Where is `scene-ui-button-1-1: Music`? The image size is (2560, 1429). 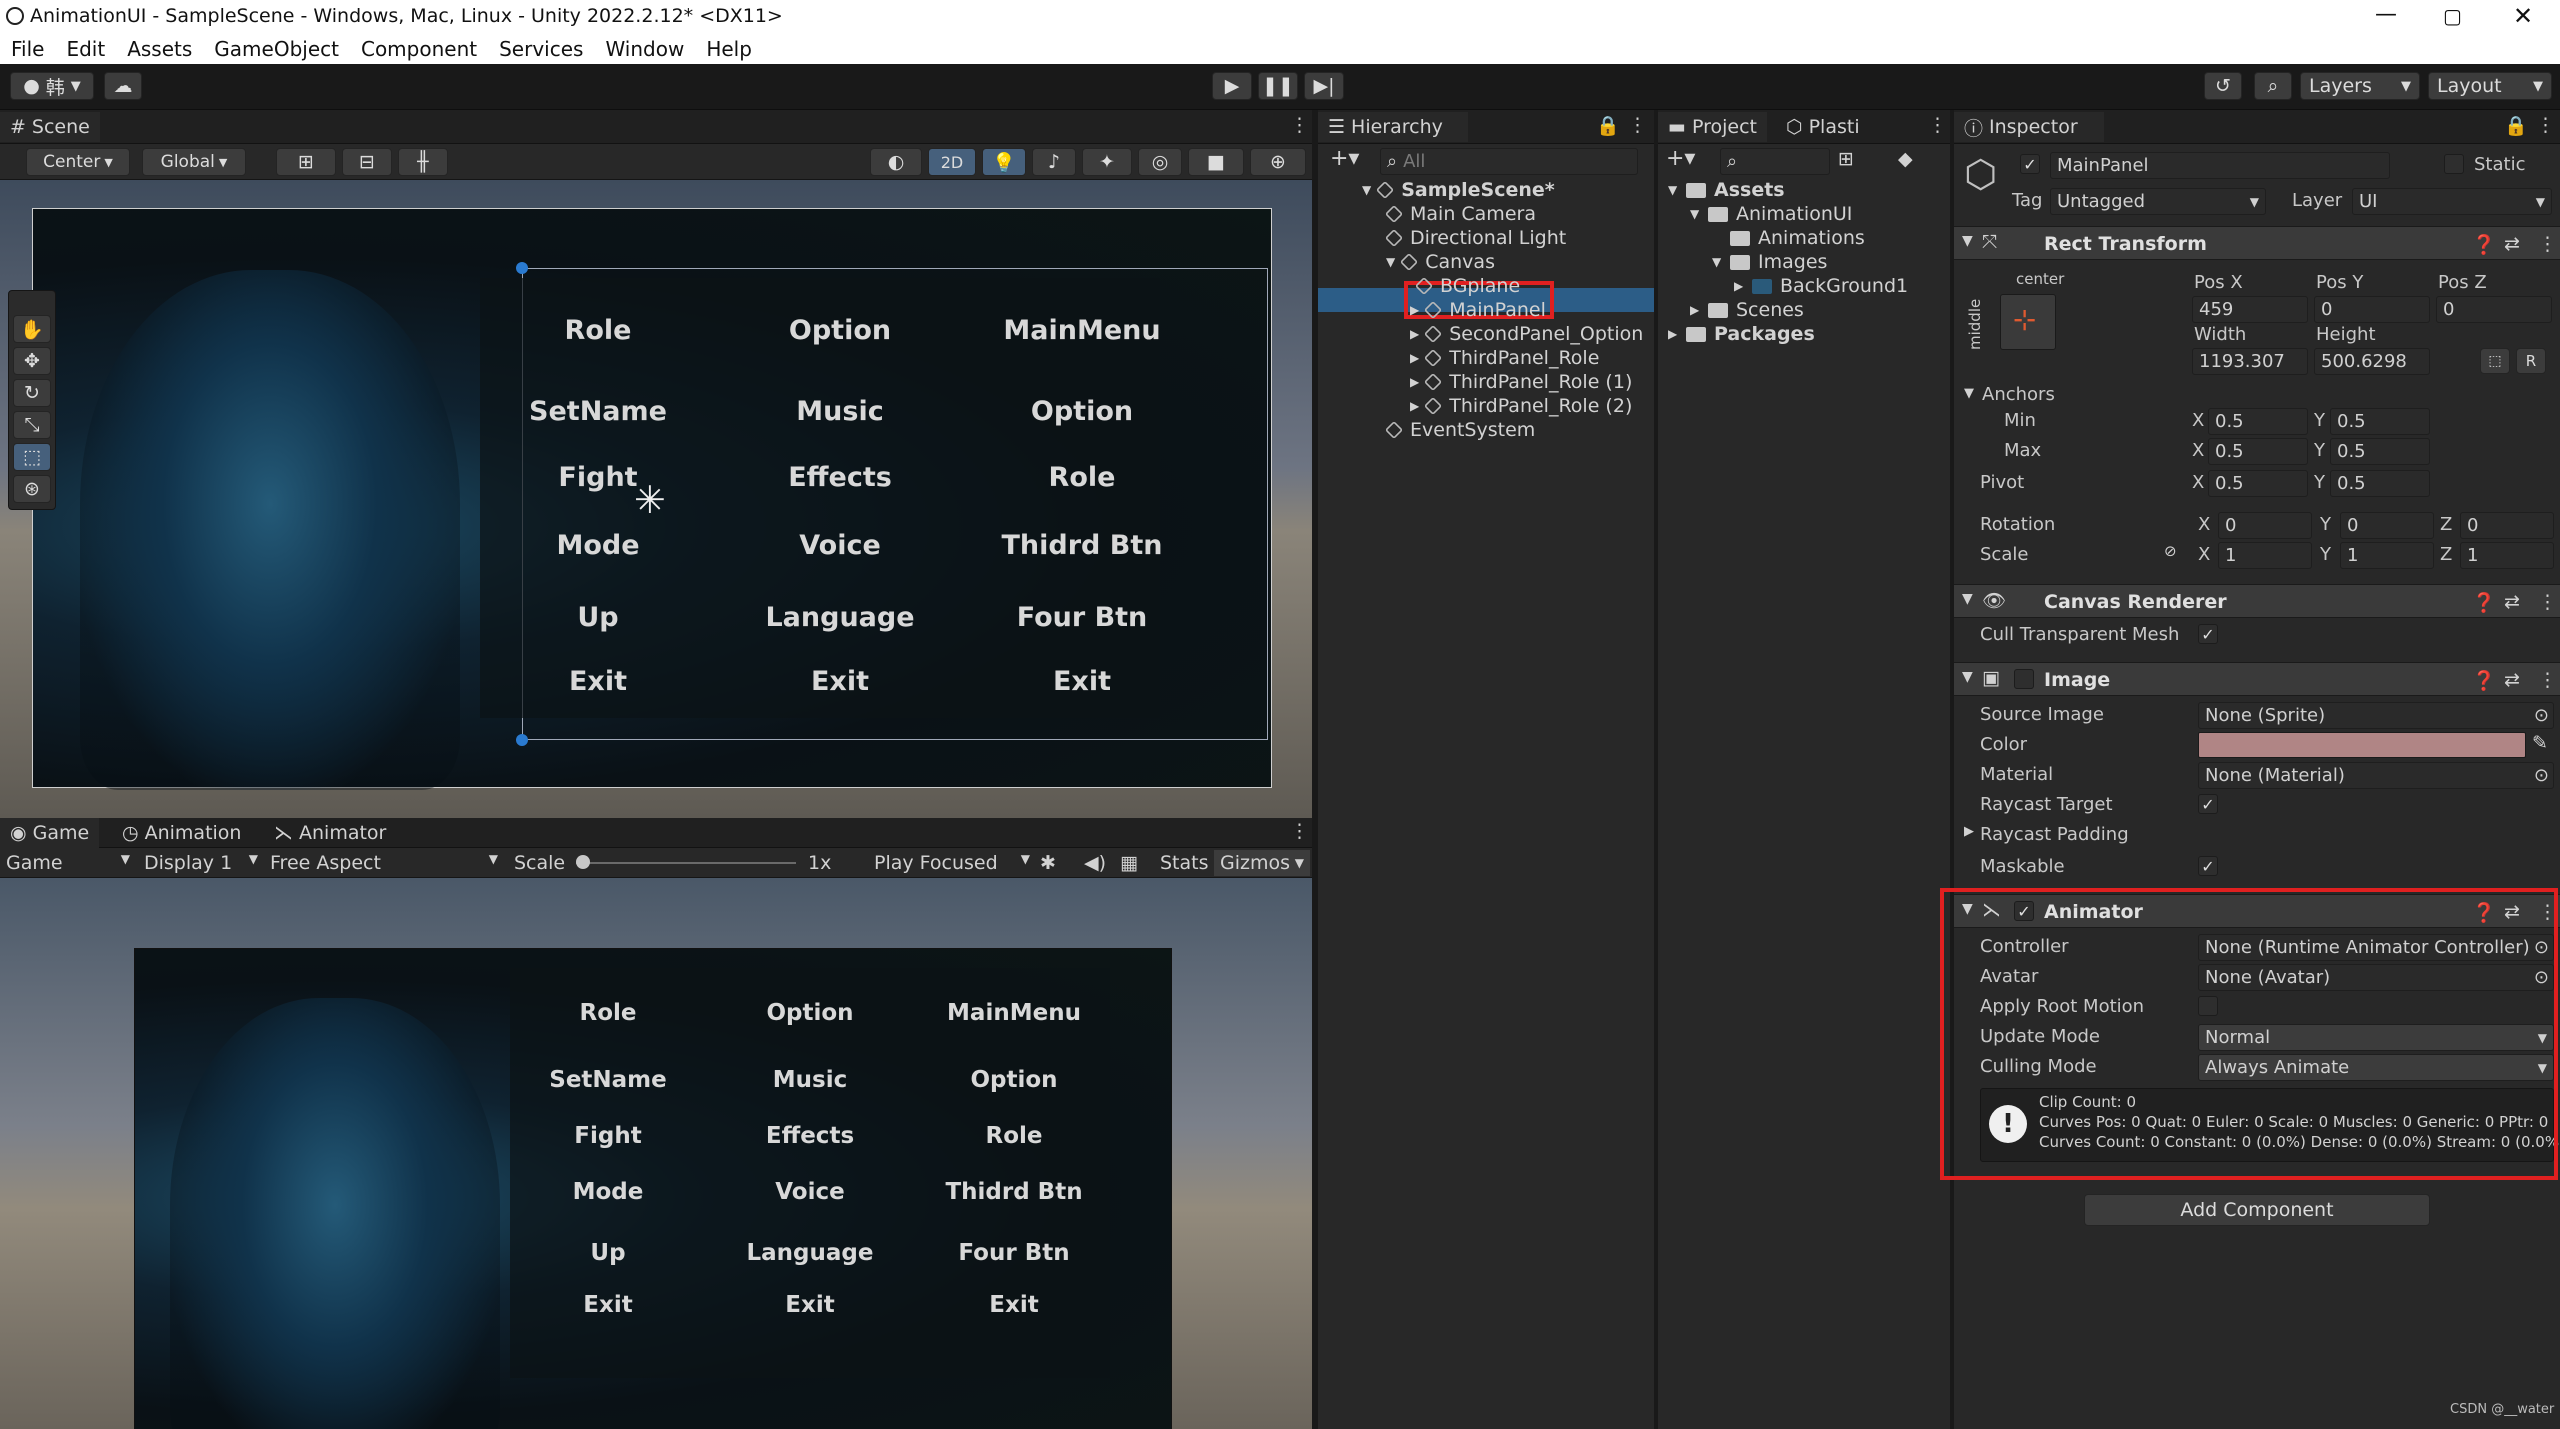 scene-ui-button-1-1: Music is located at coordinates (839, 411).